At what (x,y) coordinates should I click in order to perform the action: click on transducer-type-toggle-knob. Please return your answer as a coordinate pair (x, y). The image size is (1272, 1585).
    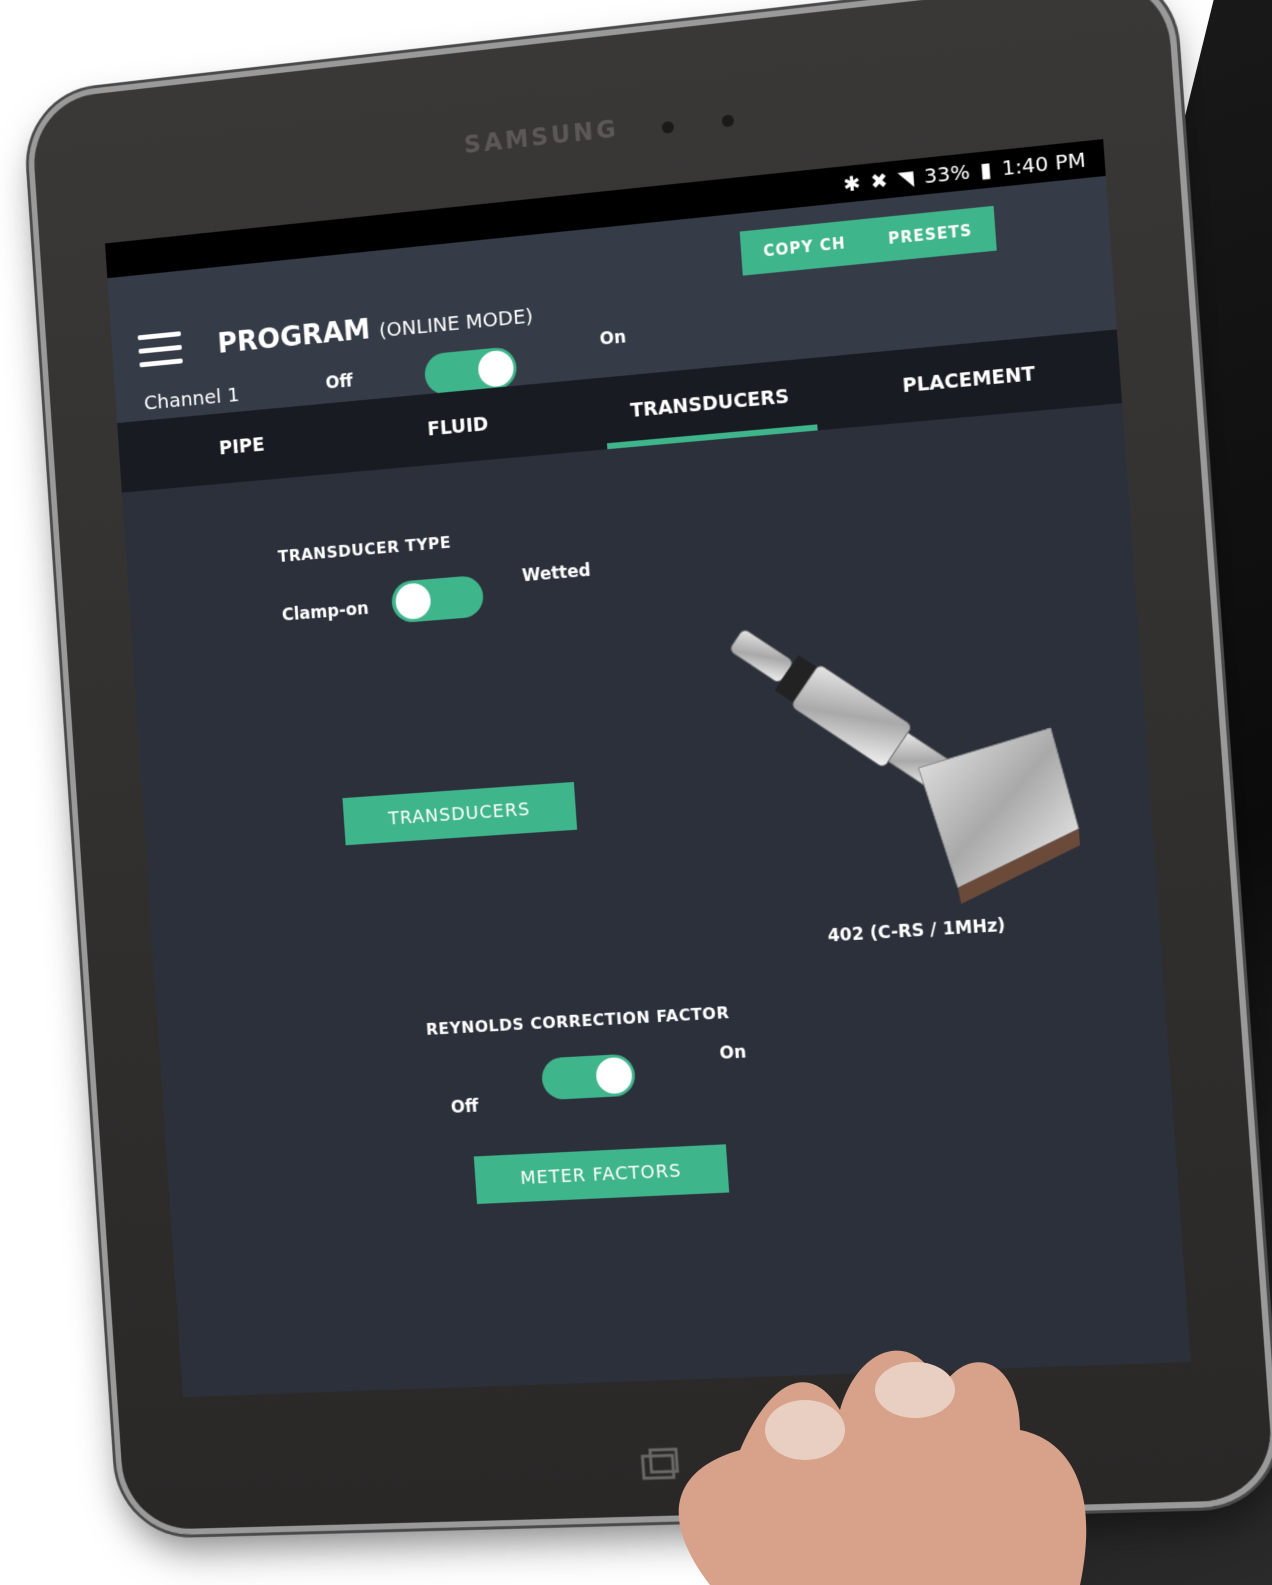
    Looking at the image, I should click on (413, 601).